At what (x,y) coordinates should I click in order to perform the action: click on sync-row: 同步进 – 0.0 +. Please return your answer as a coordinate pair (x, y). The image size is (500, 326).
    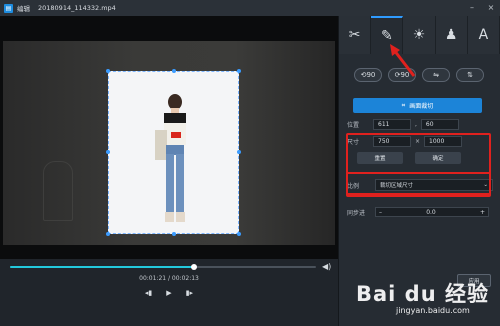
    Looking at the image, I should click on (418, 212).